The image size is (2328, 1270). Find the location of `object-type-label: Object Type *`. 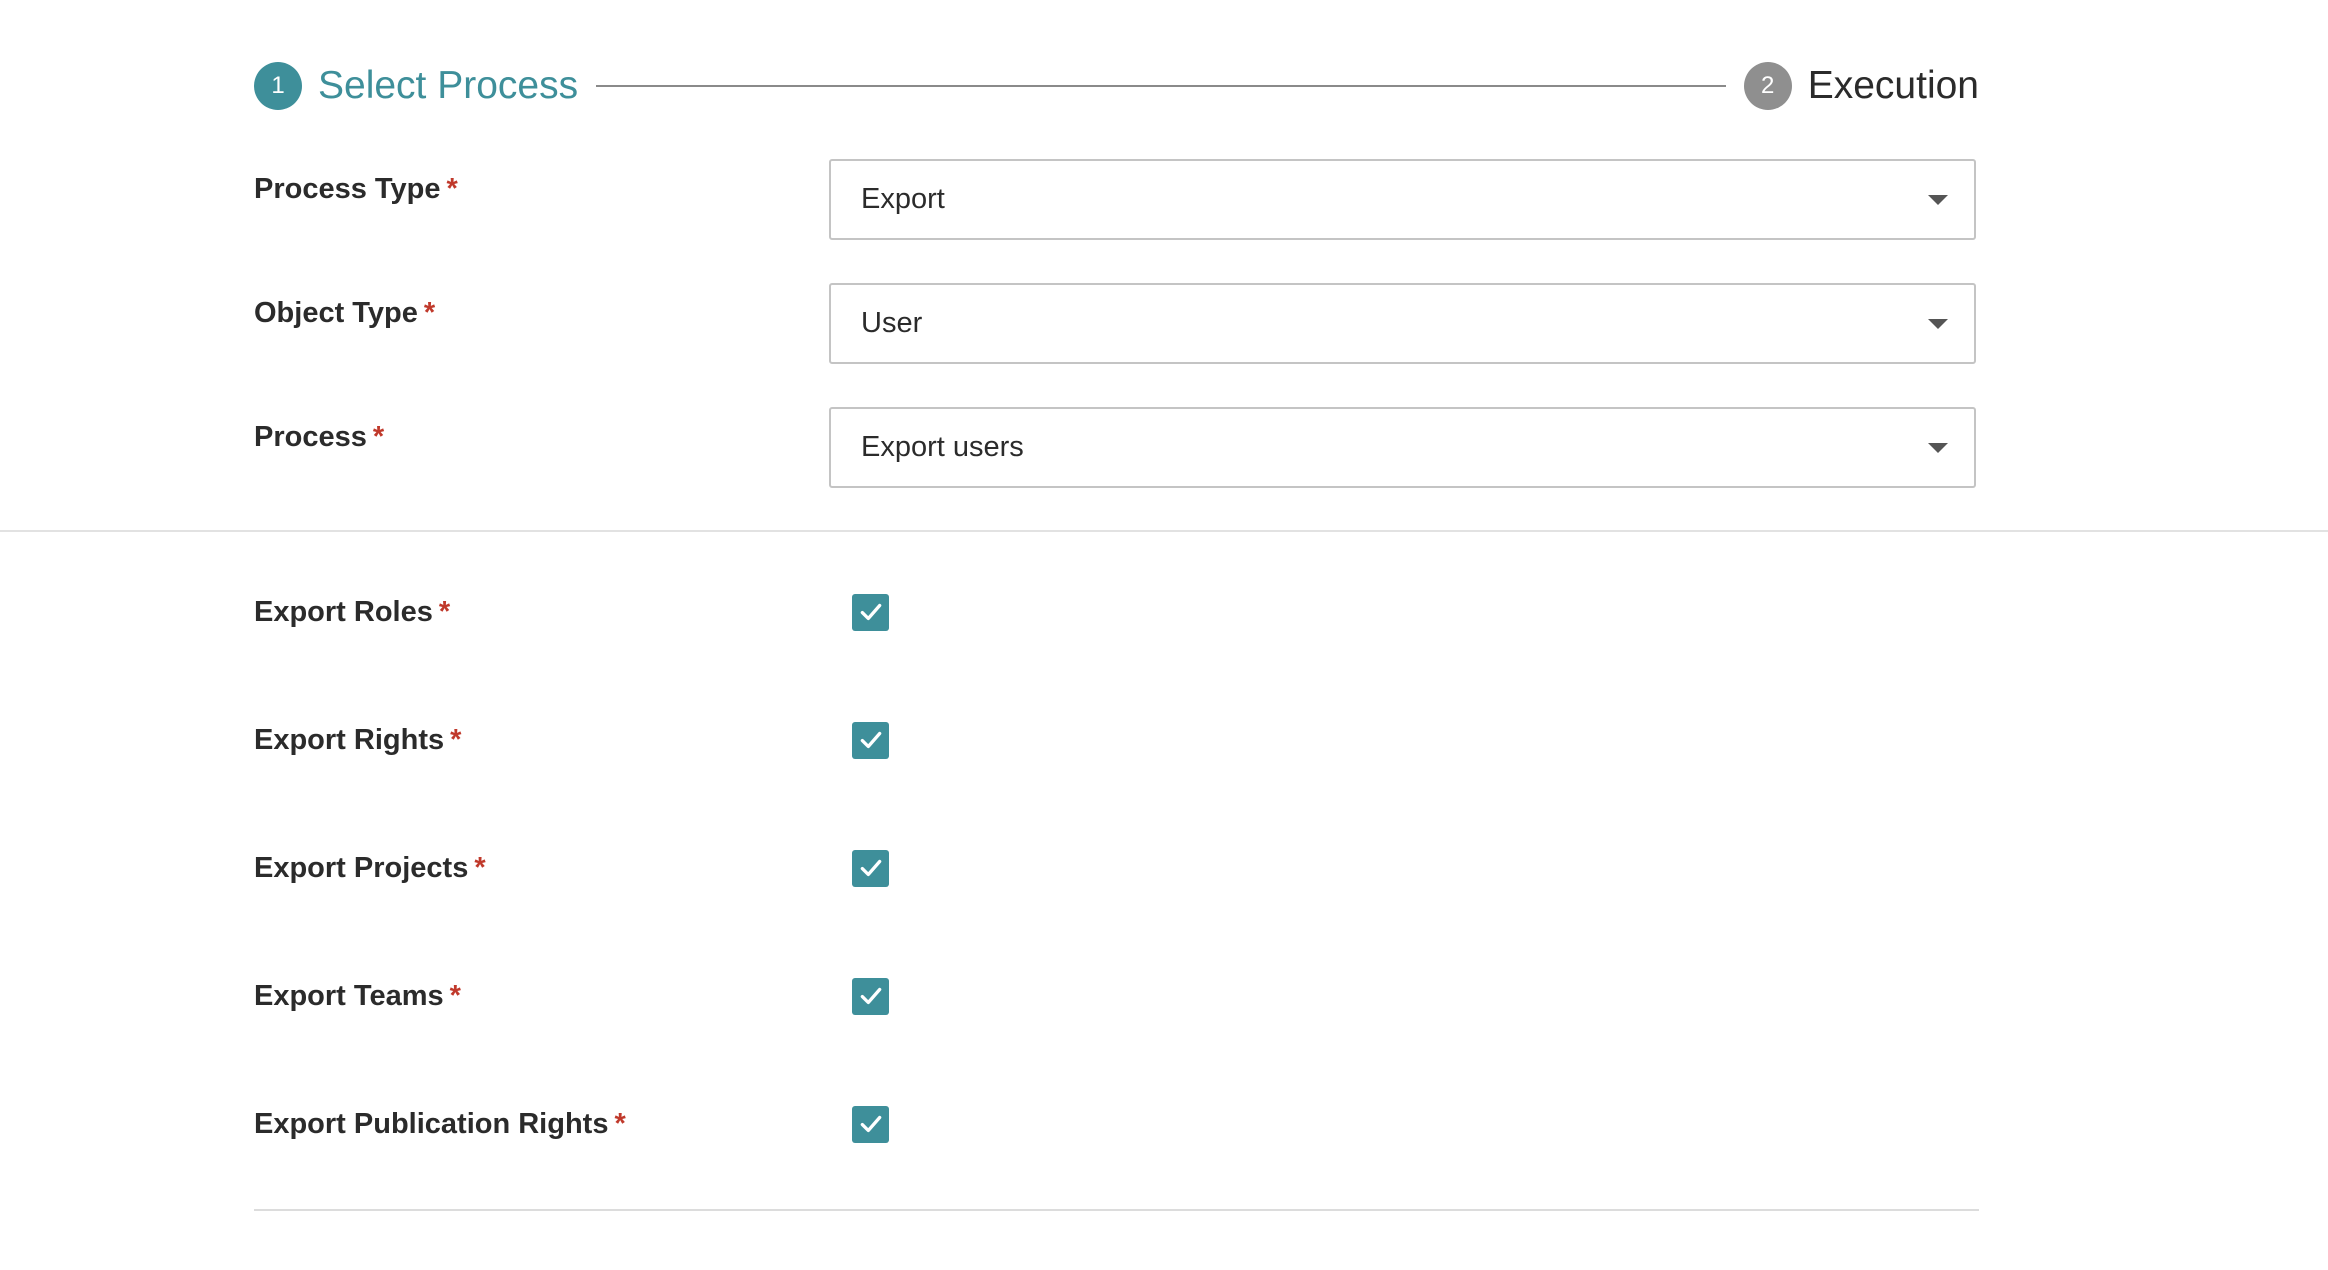

object-type-label: Object Type * is located at coordinates (345, 313).